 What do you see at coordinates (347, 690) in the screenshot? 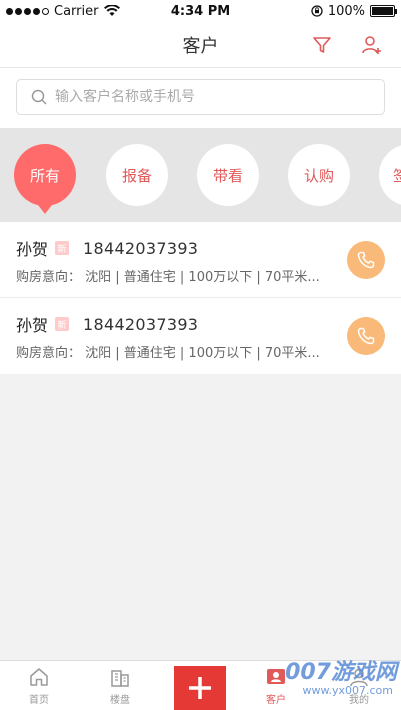
I see `watermark-url: www.yx007.com` at bounding box center [347, 690].